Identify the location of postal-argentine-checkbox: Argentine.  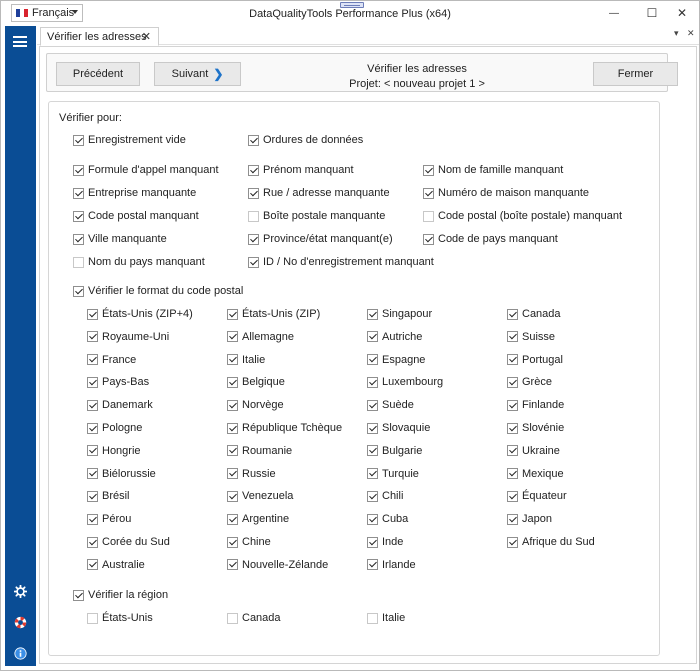
(258, 519).